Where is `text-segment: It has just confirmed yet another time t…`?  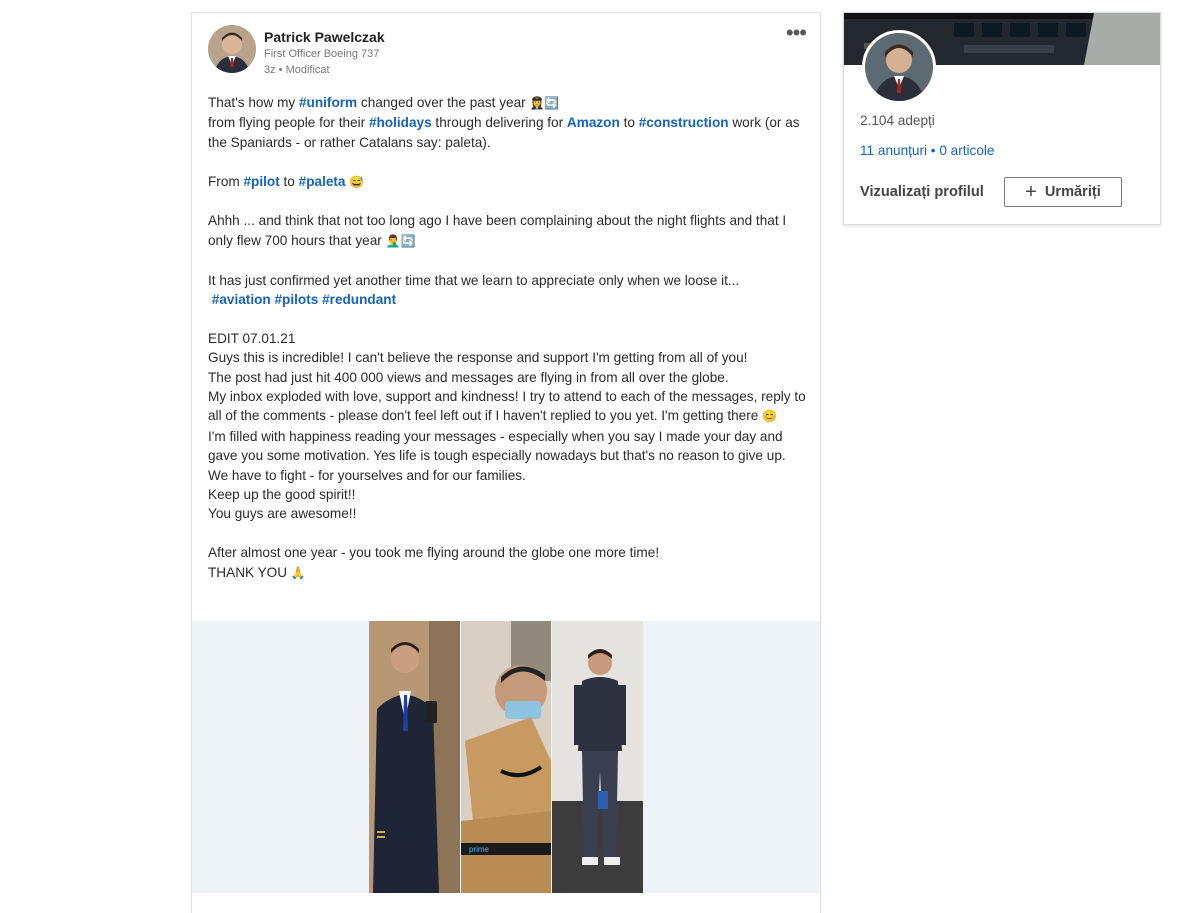
text-segment: It has just confirmed yet another time t… is located at coordinates (474, 280).